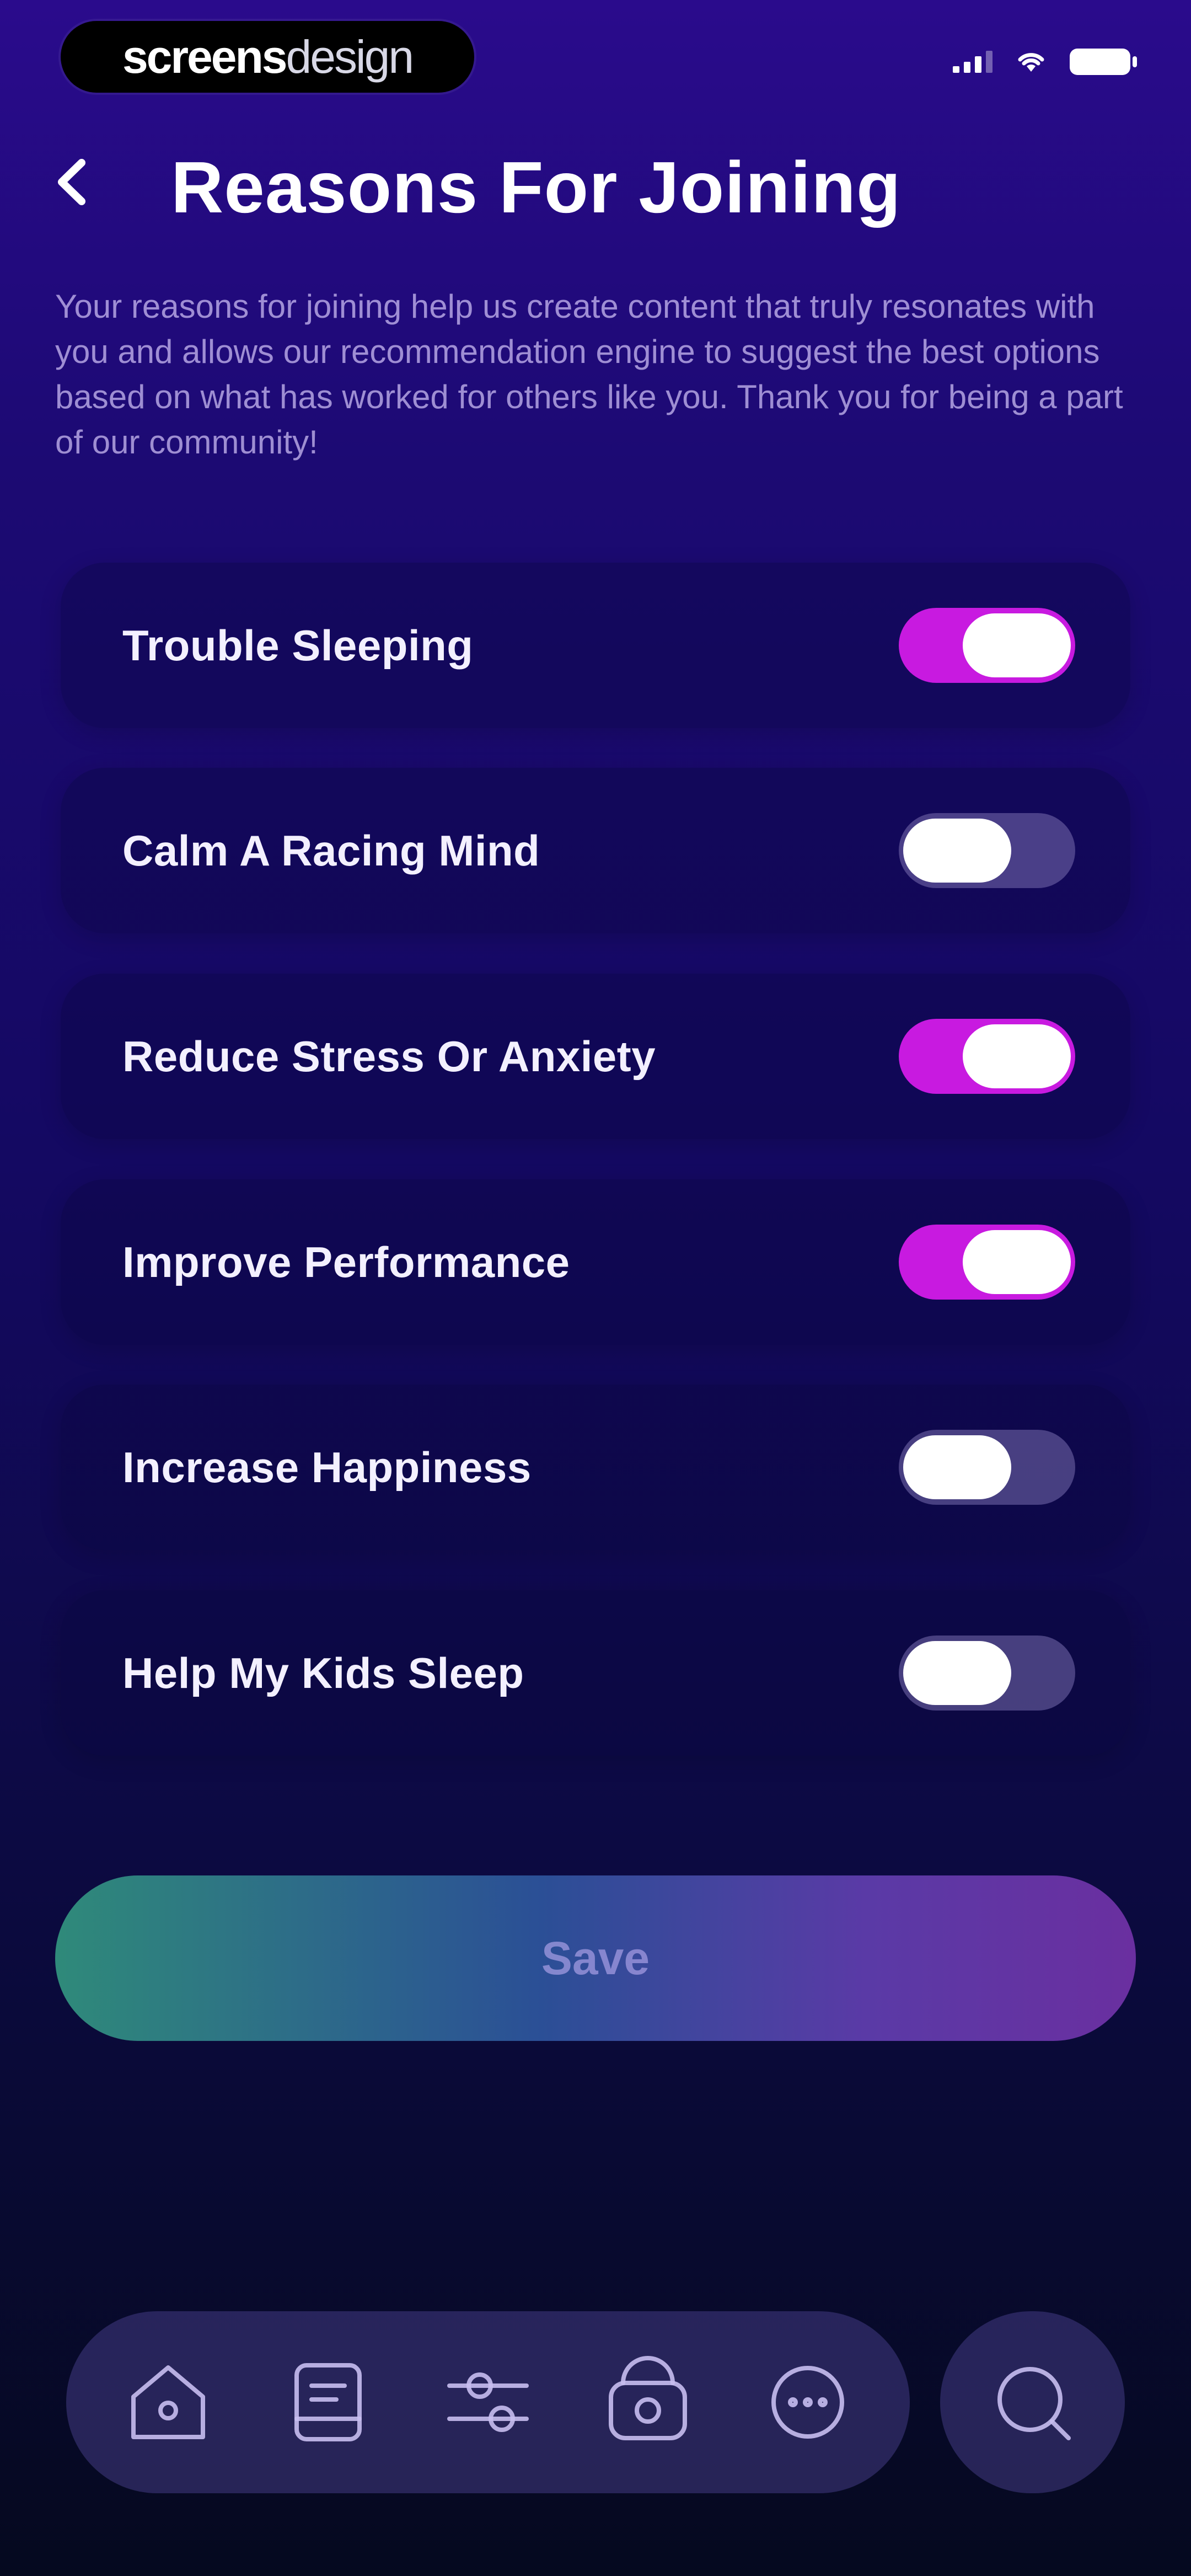 Image resolution: width=1191 pixels, height=2576 pixels. I want to click on reason-row-improve-performance: Improve Performance, so click(595, 1262).